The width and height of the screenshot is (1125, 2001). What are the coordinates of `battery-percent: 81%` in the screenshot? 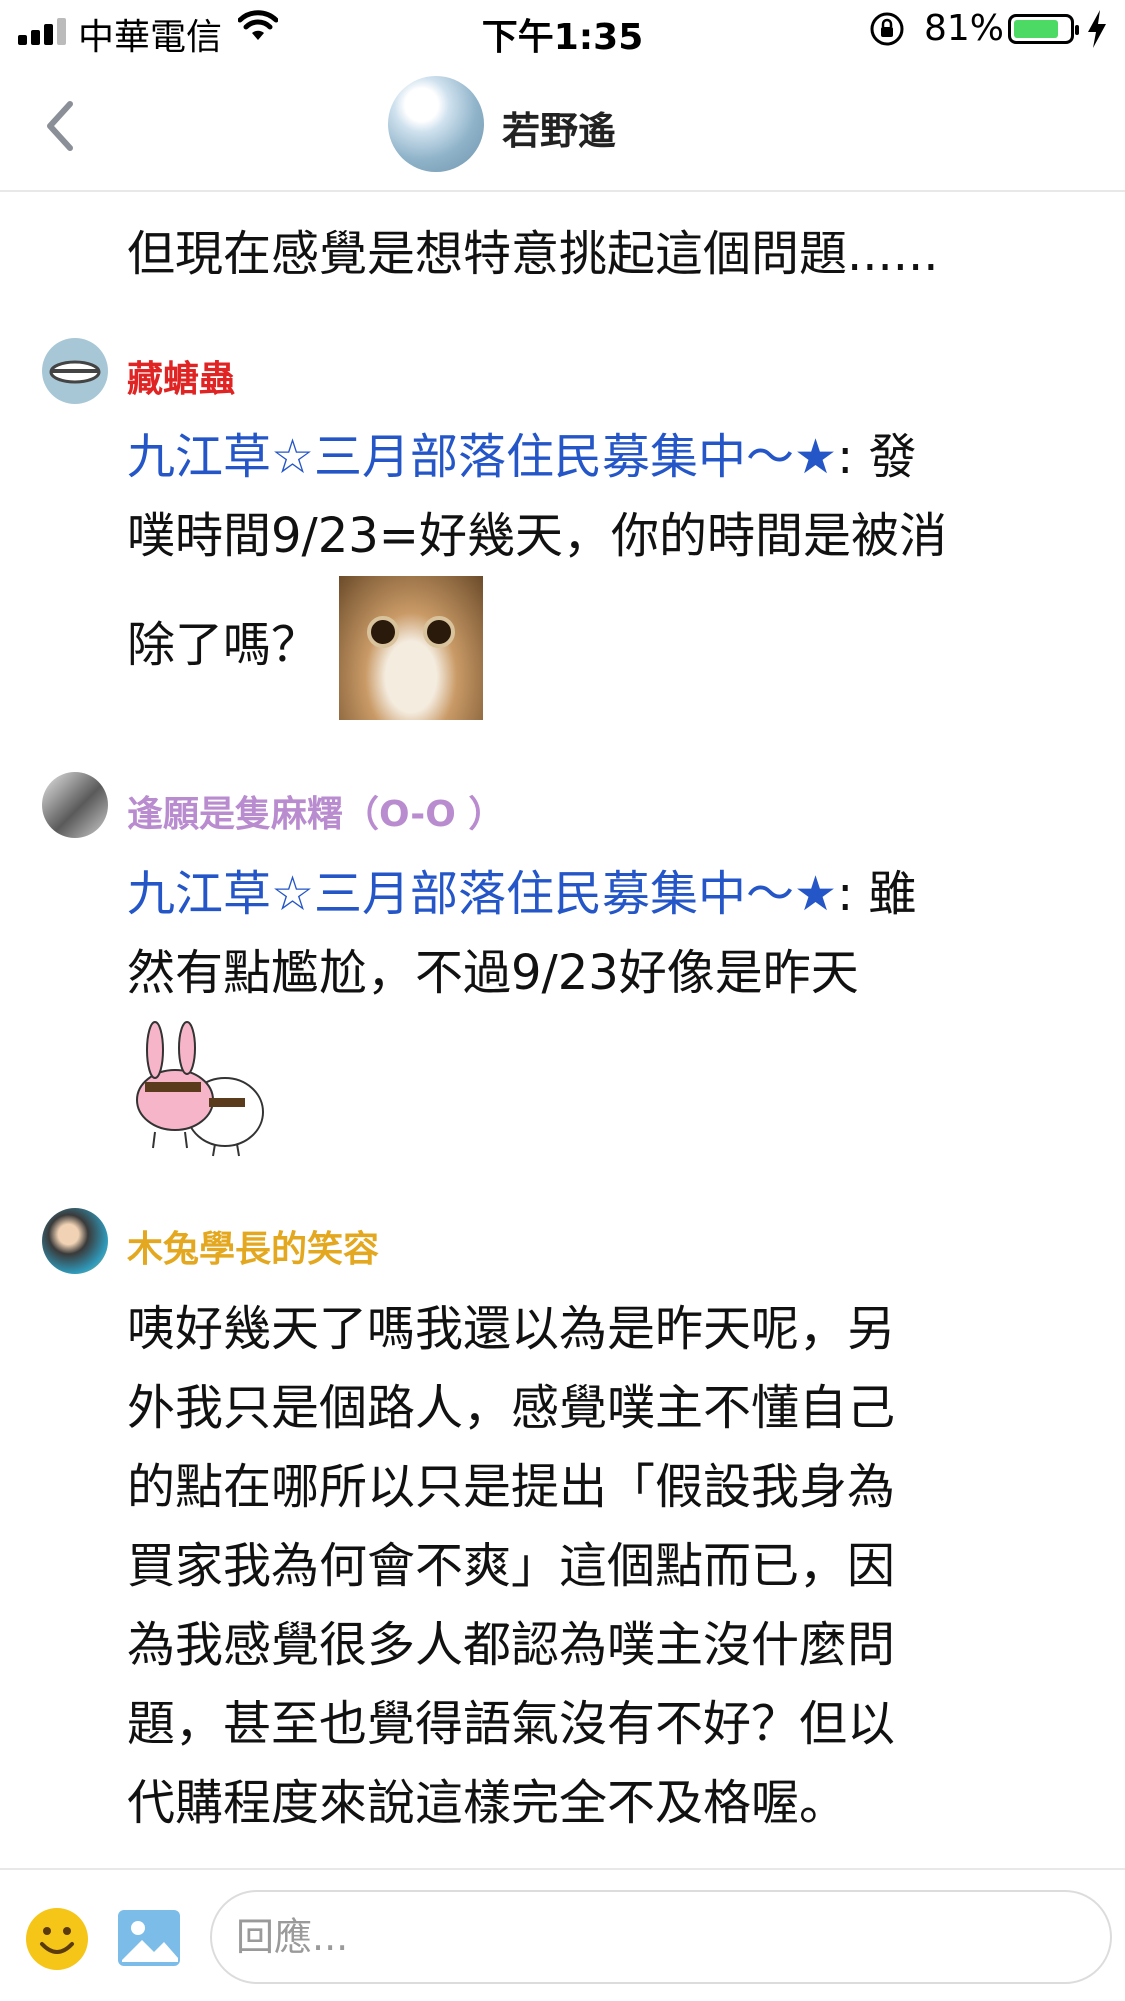 It's located at (964, 28).